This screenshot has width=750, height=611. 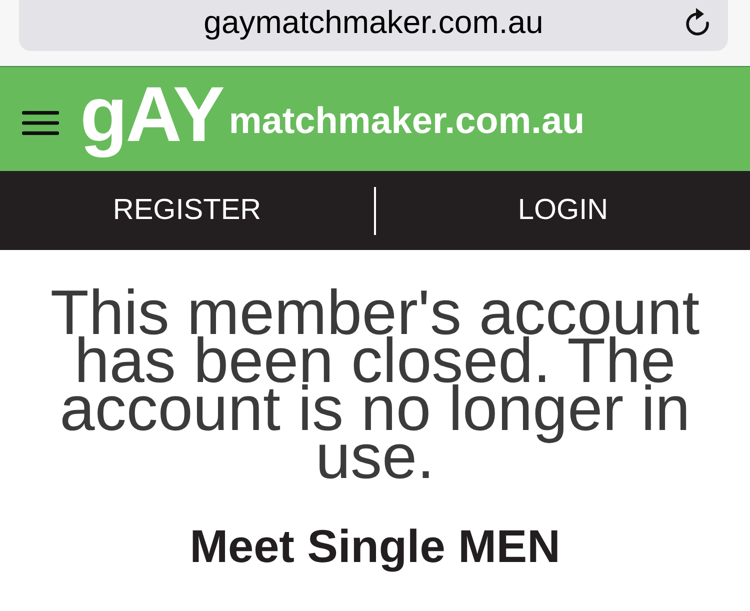 I want to click on nav-link: REGISTER, so click(x=187, y=211).